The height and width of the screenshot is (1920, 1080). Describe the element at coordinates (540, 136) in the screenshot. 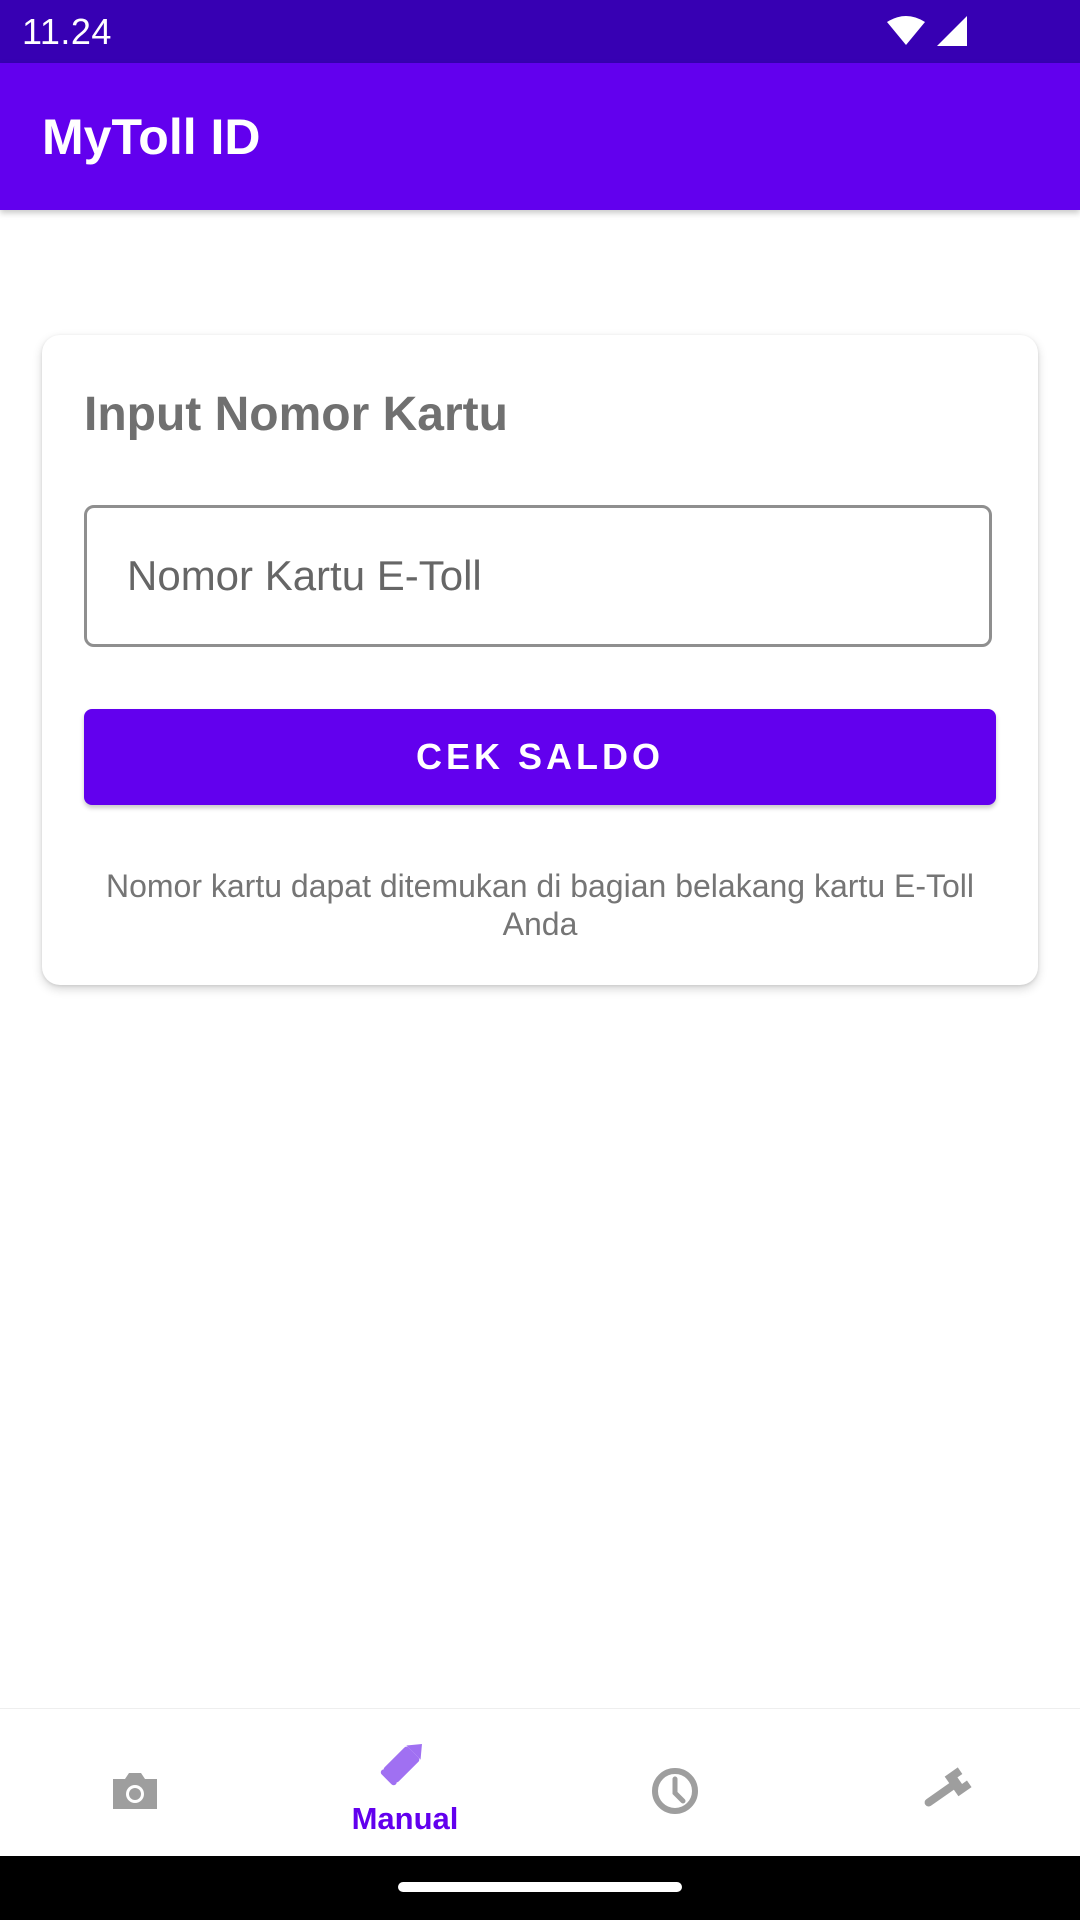

I see `app-bar: MyToll ID` at that location.